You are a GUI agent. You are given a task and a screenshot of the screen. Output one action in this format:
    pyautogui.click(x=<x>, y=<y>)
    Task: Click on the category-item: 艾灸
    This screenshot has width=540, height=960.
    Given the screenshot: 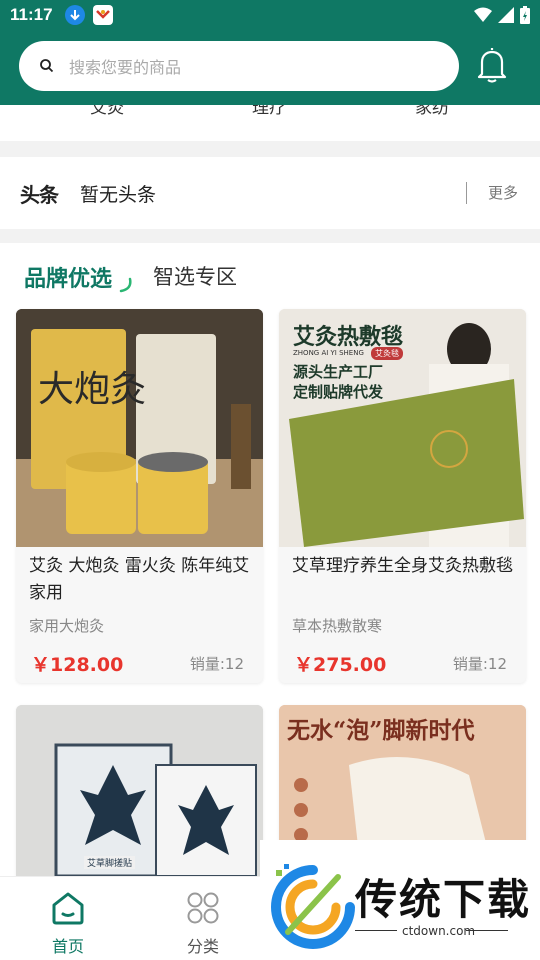 What is the action you would take?
    pyautogui.click(x=107, y=111)
    